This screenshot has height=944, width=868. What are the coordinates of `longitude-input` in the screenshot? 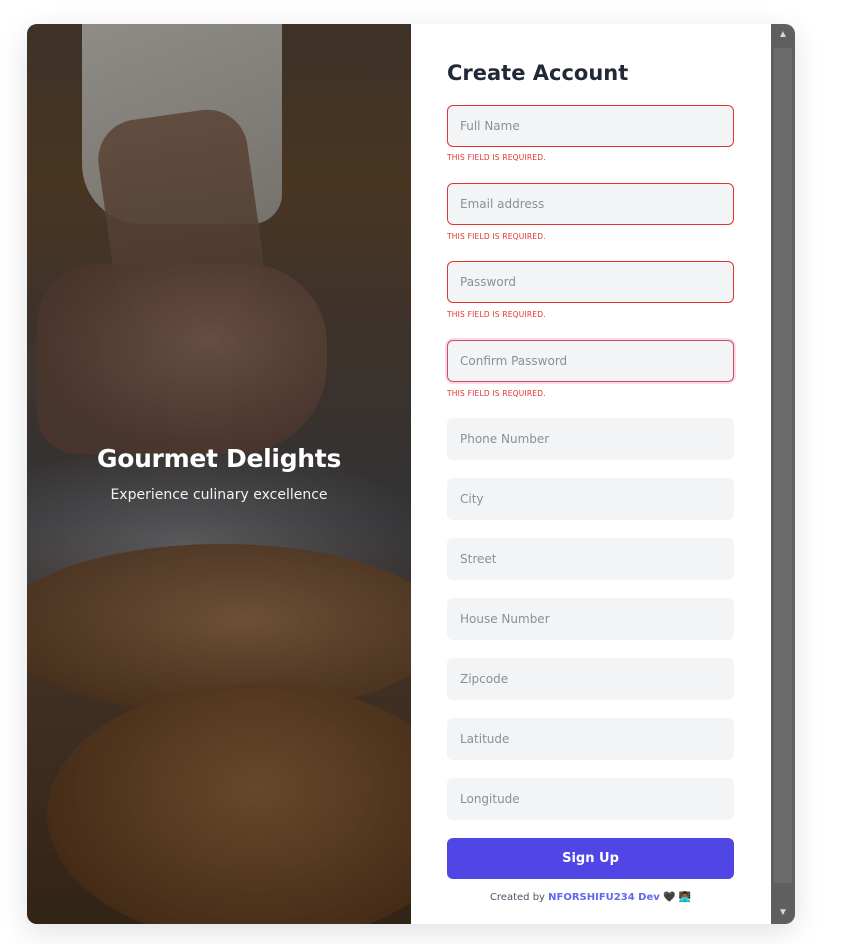 It's located at (590, 799).